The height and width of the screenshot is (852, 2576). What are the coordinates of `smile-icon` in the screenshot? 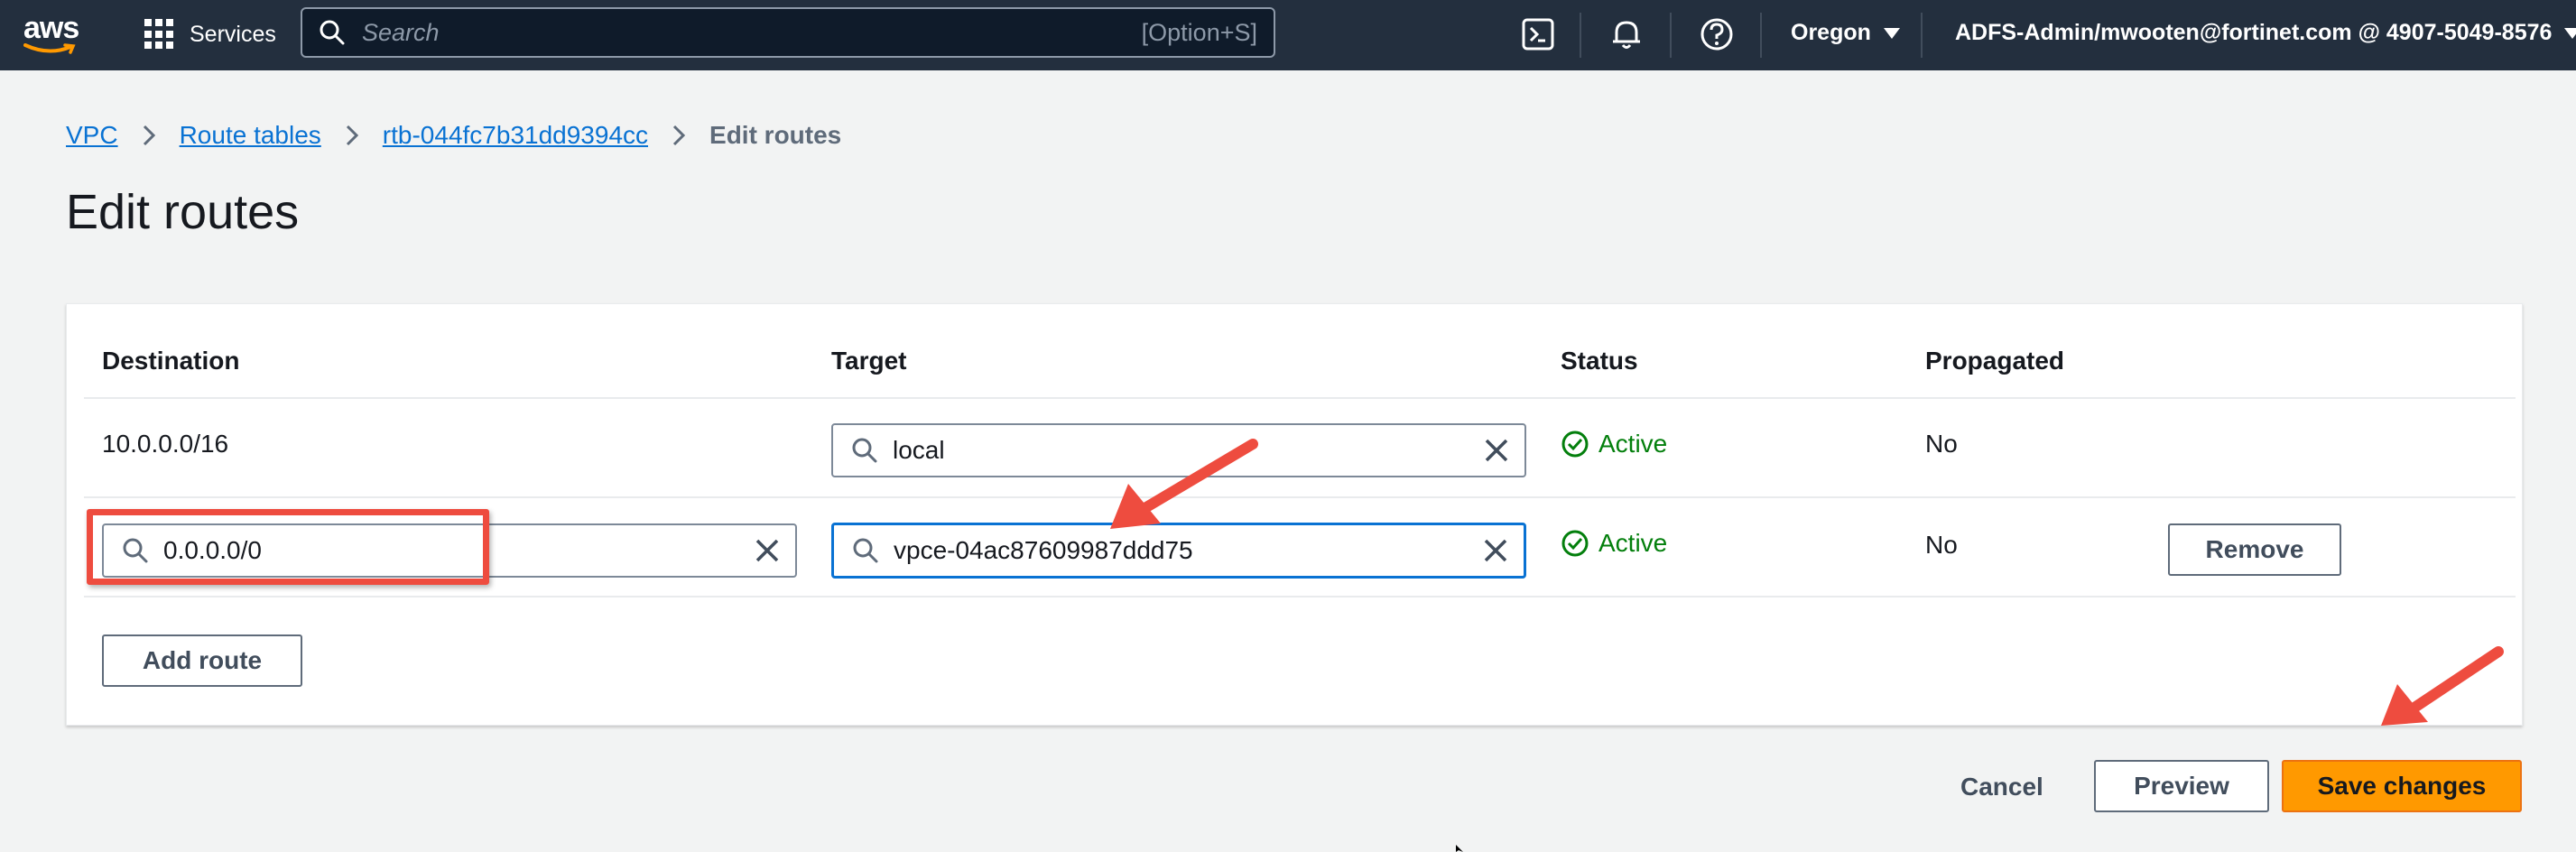 It's located at (49, 48).